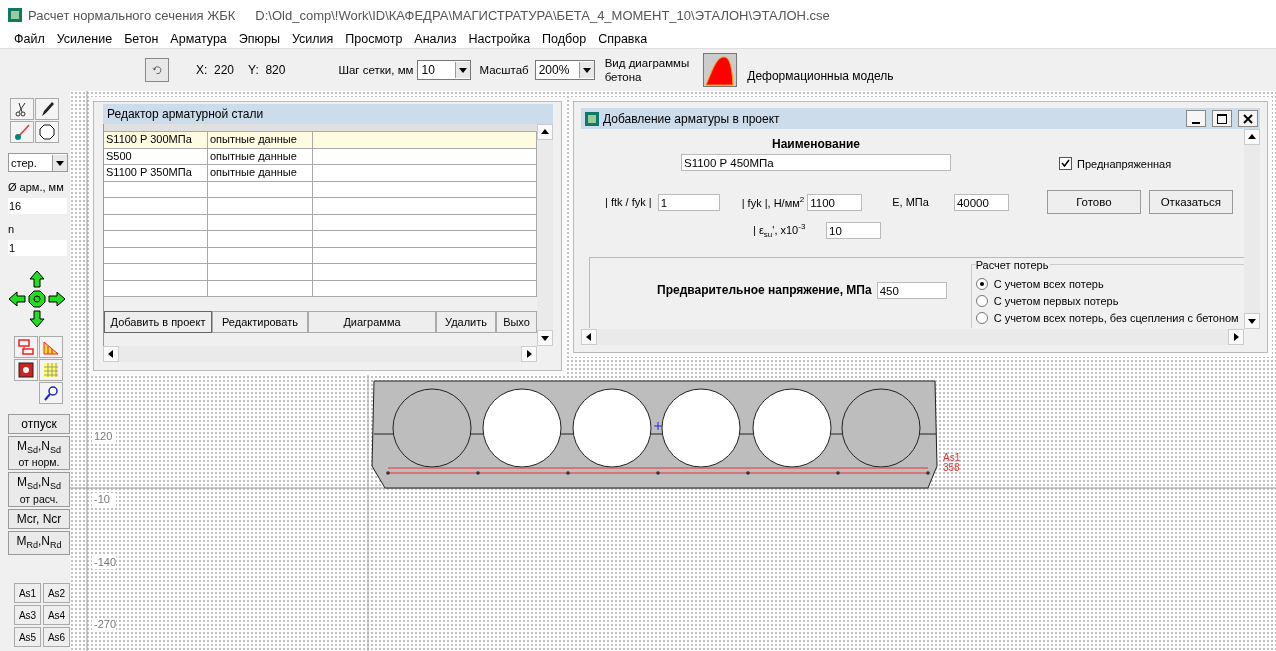  I want to click on menu-item: Просмотр, so click(374, 39).